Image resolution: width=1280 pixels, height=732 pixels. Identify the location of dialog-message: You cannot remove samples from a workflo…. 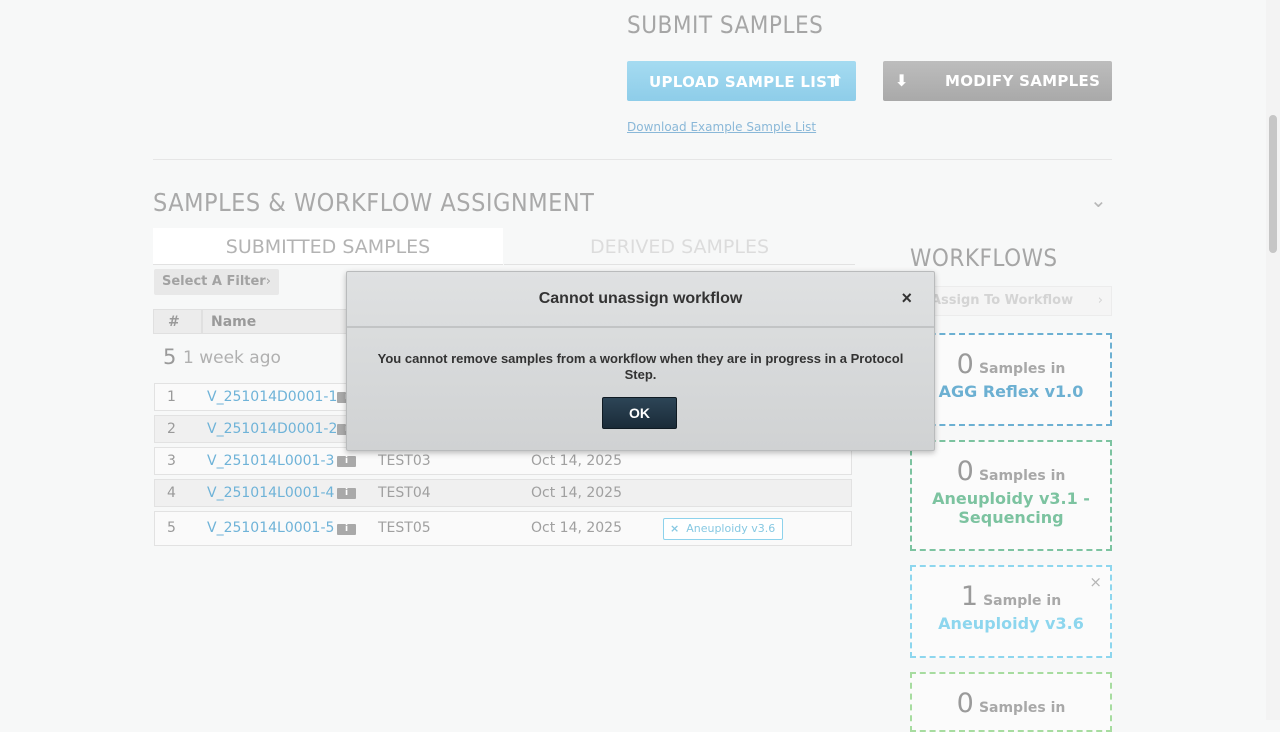
(640, 366).